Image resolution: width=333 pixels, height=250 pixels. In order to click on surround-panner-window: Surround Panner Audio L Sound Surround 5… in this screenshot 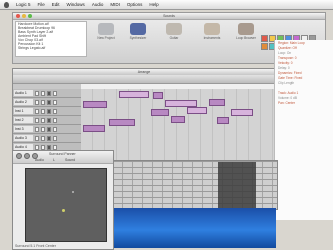, I will do `click(63, 200)`.